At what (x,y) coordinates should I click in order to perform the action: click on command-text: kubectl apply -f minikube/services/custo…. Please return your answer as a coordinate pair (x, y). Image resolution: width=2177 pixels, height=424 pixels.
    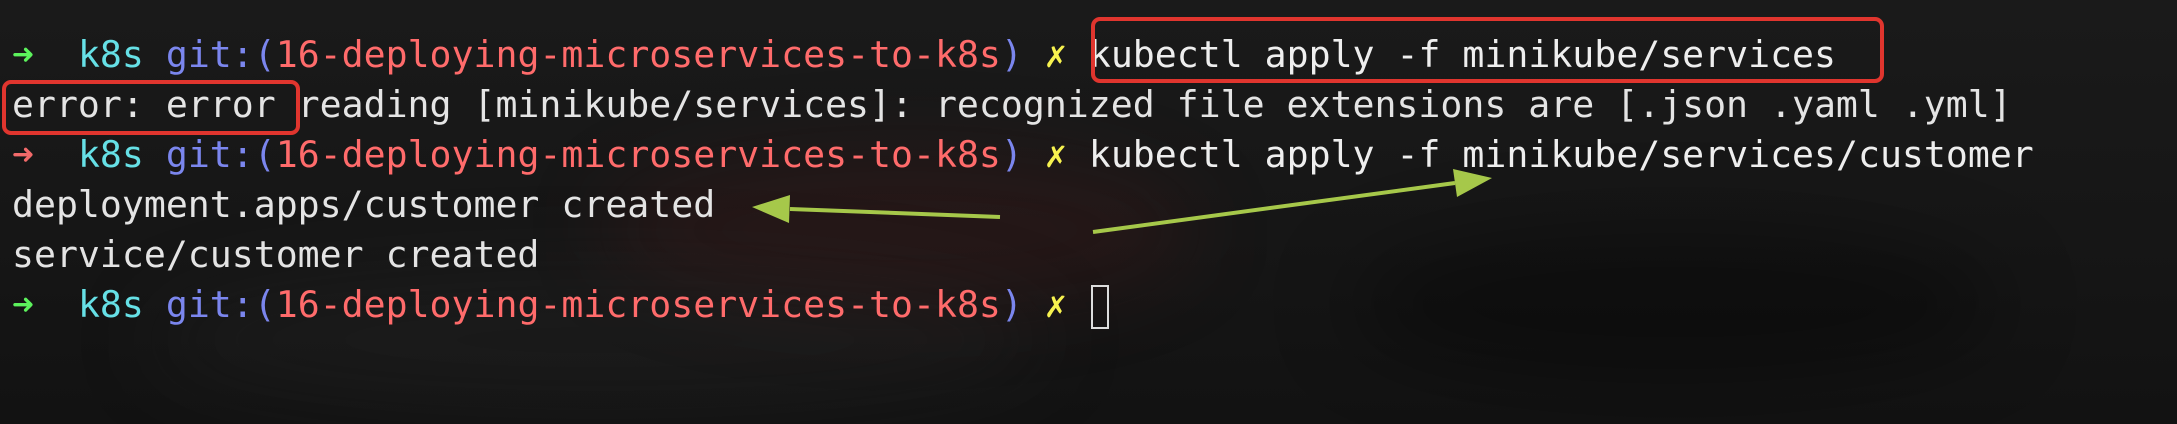
    Looking at the image, I should click on (1561, 154).